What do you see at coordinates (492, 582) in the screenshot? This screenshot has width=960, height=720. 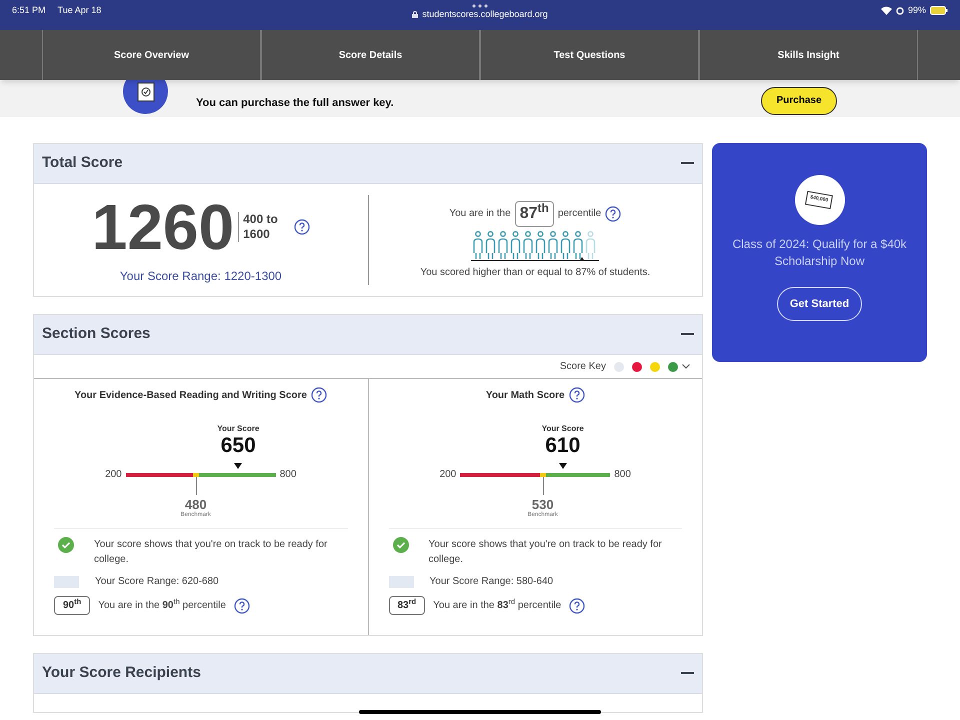 I see `score-range: Your Score Range: 580-640` at bounding box center [492, 582].